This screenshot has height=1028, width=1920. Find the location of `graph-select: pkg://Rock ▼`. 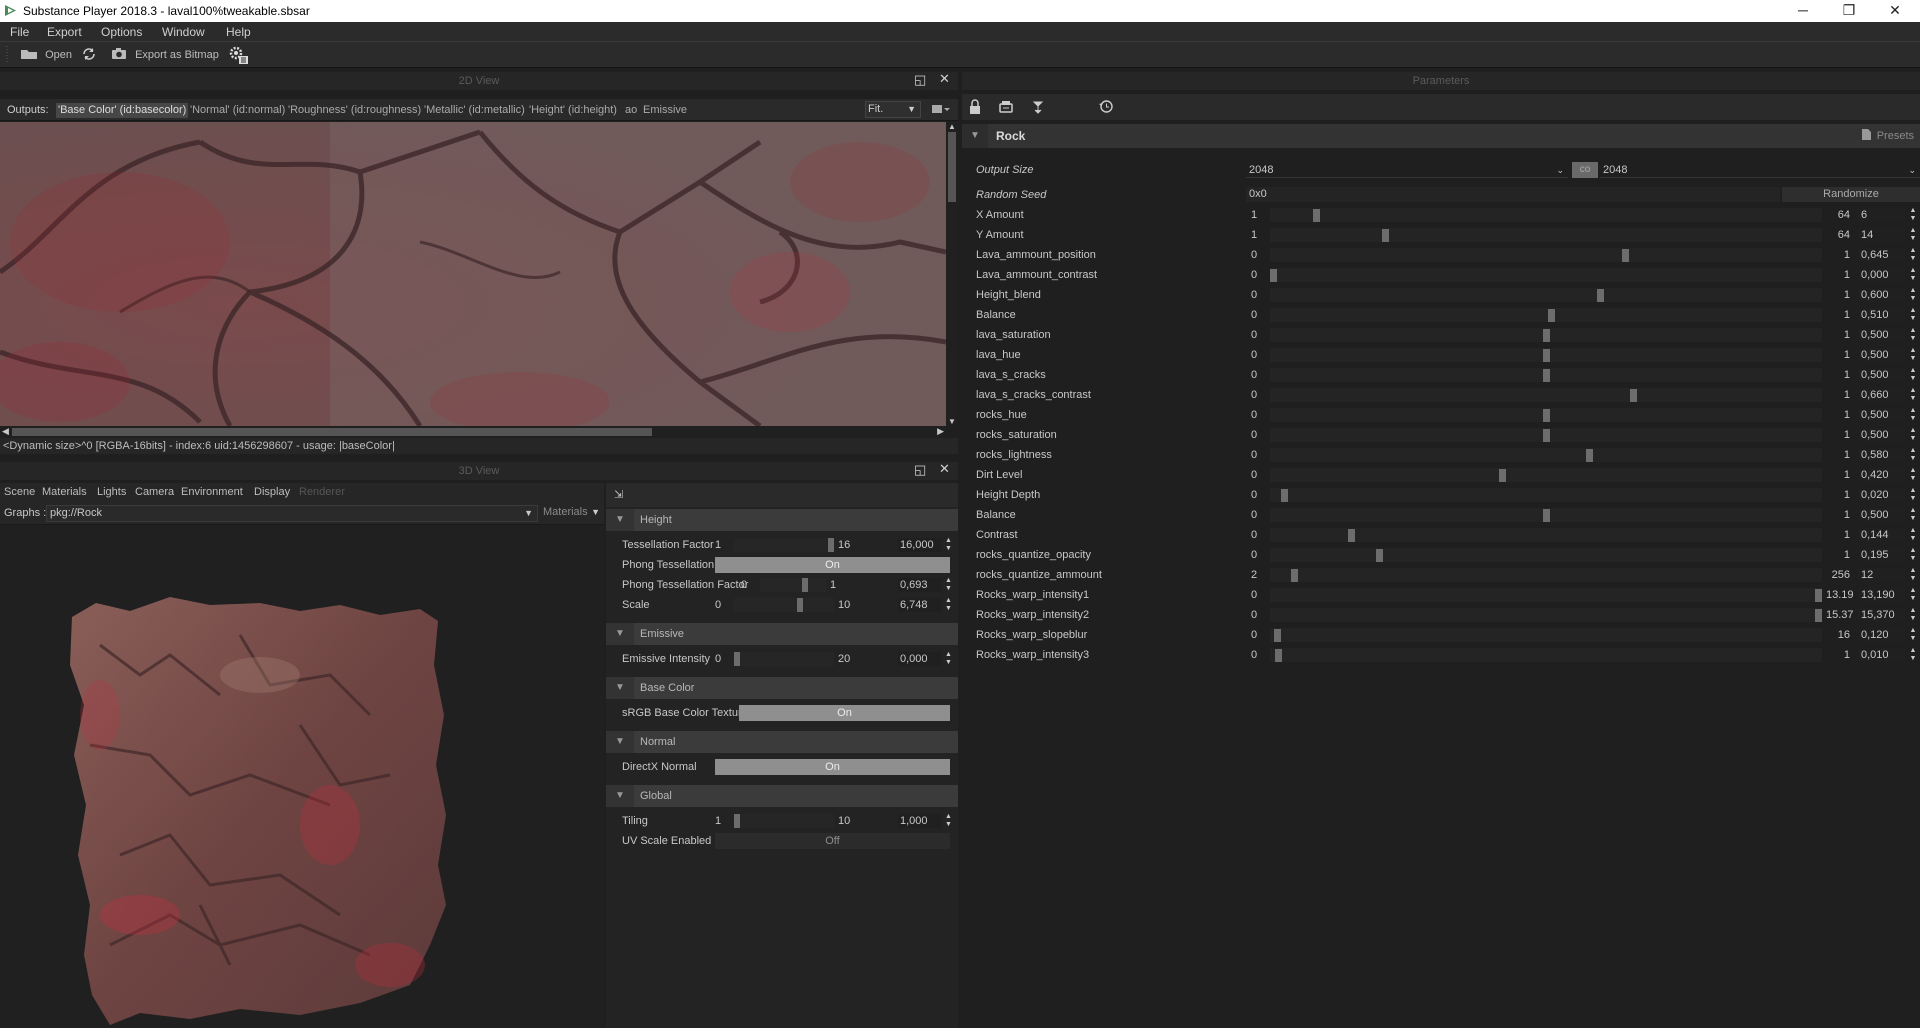

graph-select: pkg://Rock ▼ is located at coordinates (292, 513).